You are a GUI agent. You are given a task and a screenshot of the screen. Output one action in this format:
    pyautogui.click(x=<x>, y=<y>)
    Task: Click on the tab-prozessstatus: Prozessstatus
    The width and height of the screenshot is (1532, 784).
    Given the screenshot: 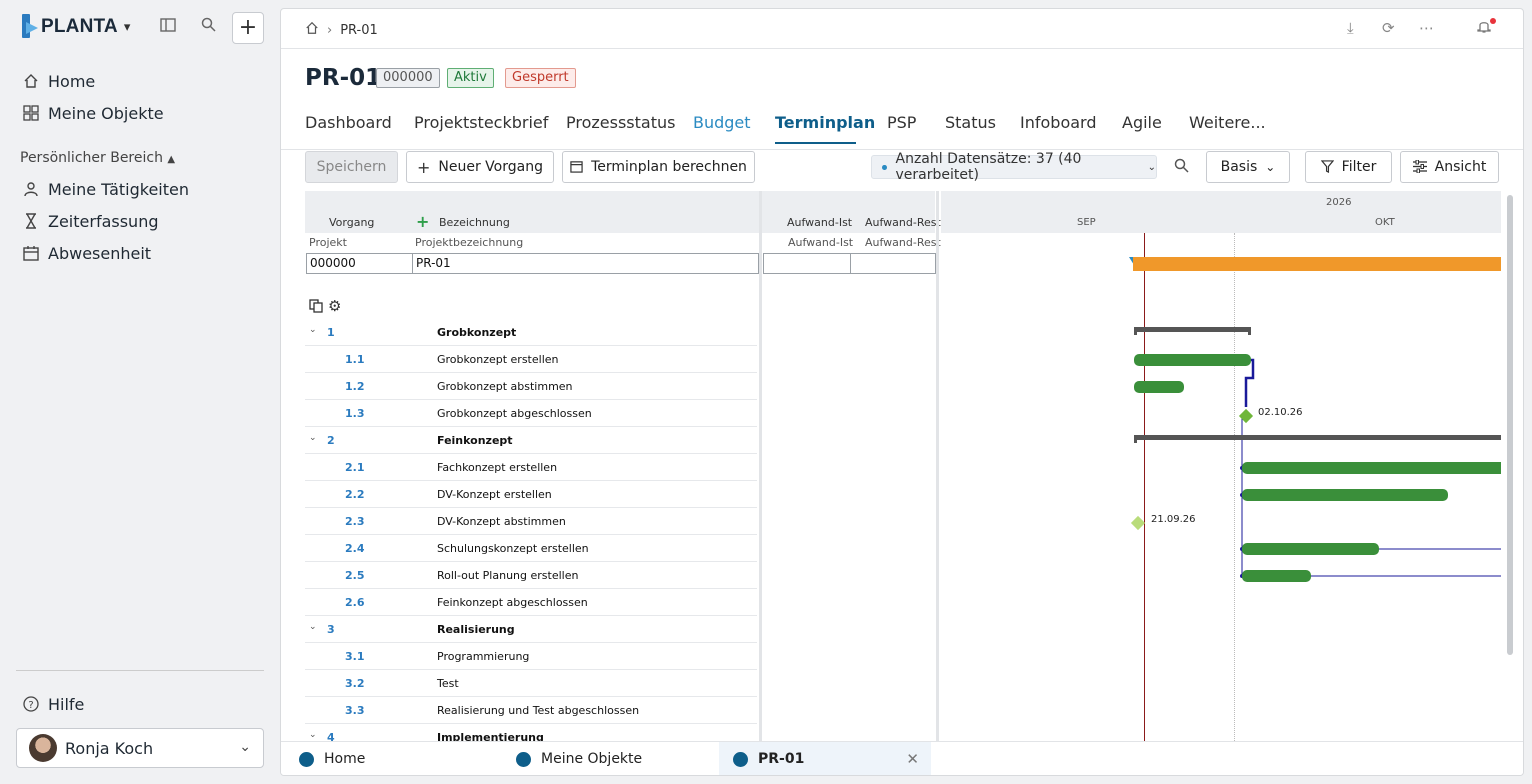 What is the action you would take?
    pyautogui.click(x=620, y=122)
    